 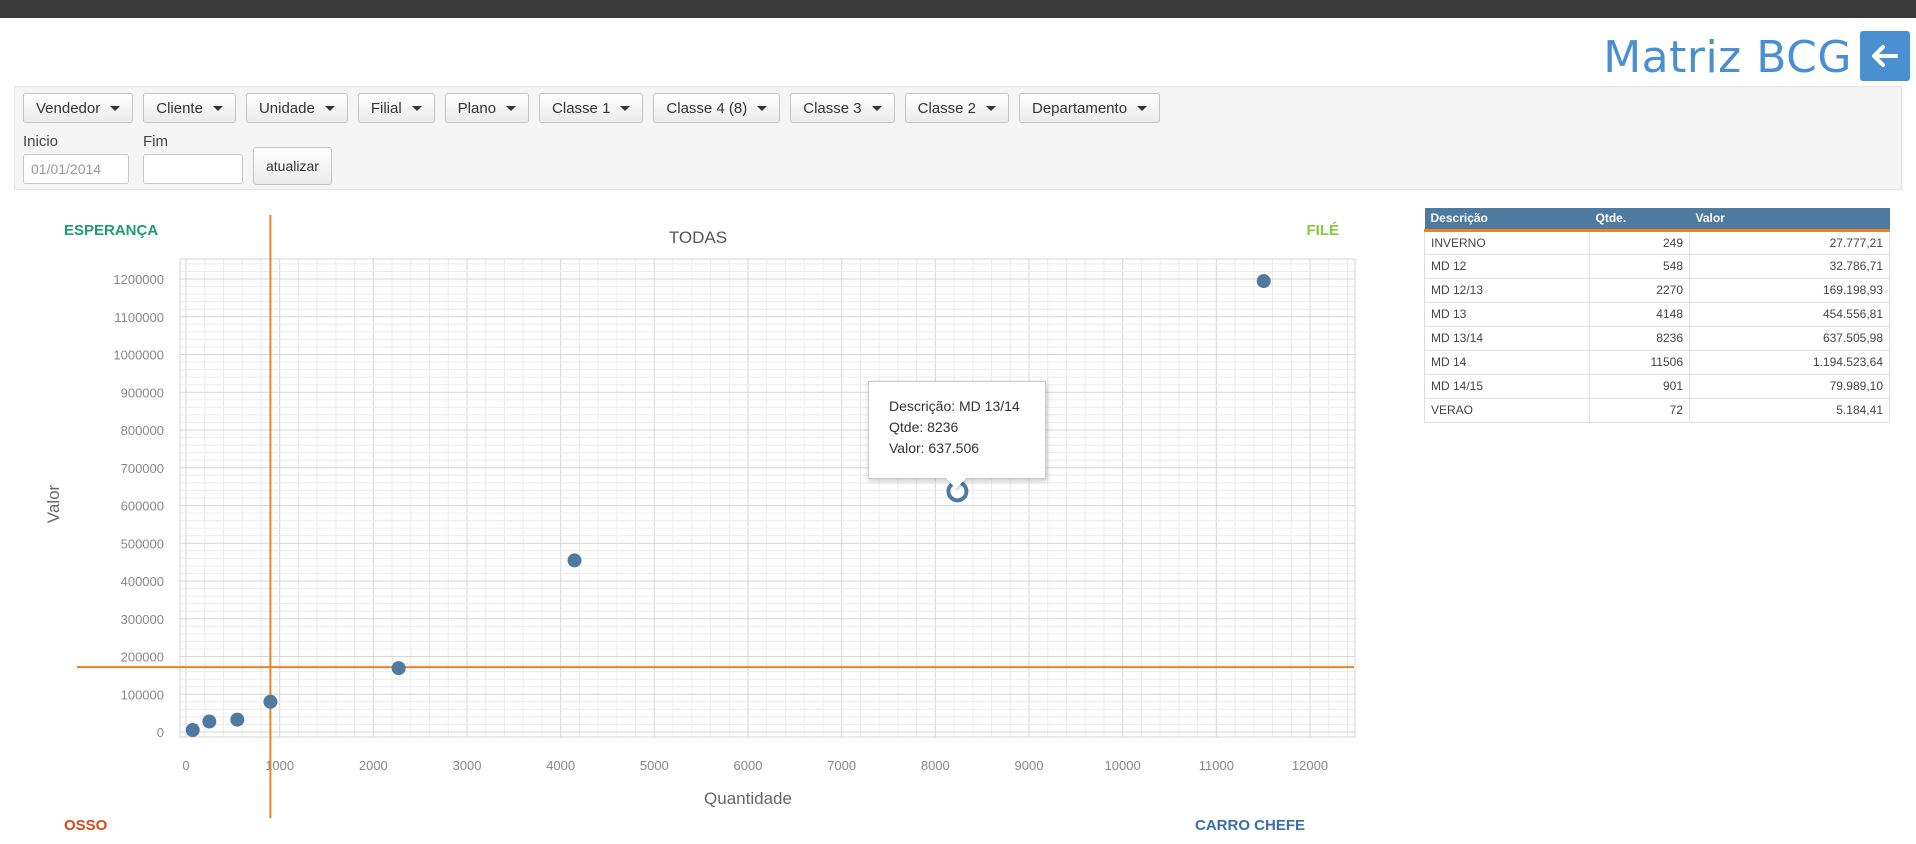 What do you see at coordinates (654, 765) in the screenshot?
I see `x-tick-label: 5000` at bounding box center [654, 765].